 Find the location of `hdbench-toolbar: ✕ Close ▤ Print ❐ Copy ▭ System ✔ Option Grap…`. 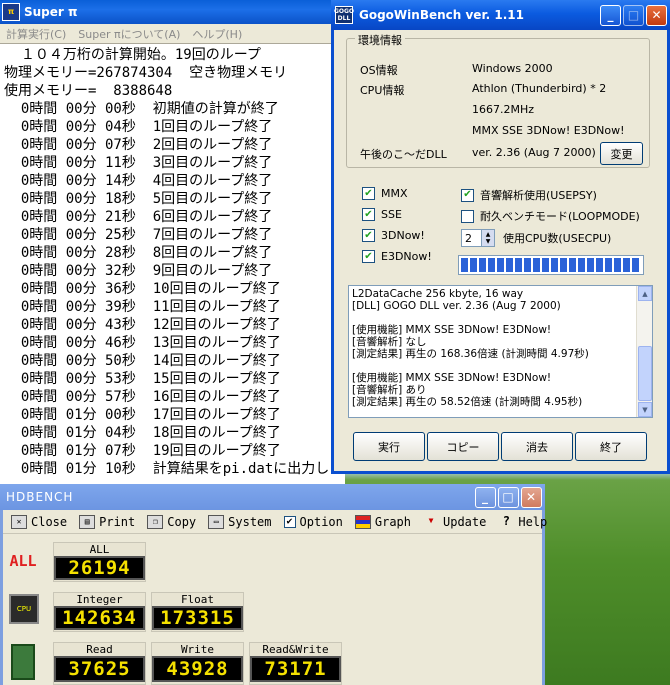

hdbench-toolbar: ✕ Close ▤ Print ❐ Copy ▭ System ✔ Option Grap… is located at coordinates (275, 522).